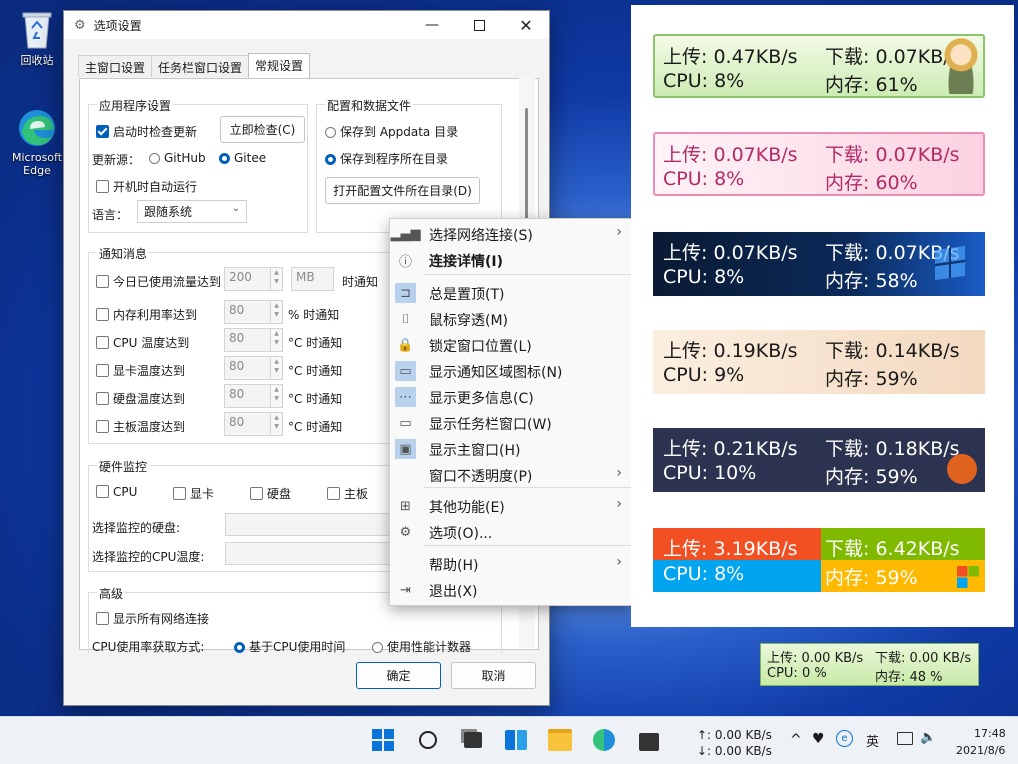 The width and height of the screenshot is (1018, 764). What do you see at coordinates (511, 590) in the screenshot?
I see `menu-item: ⇥ 退出(X)` at bounding box center [511, 590].